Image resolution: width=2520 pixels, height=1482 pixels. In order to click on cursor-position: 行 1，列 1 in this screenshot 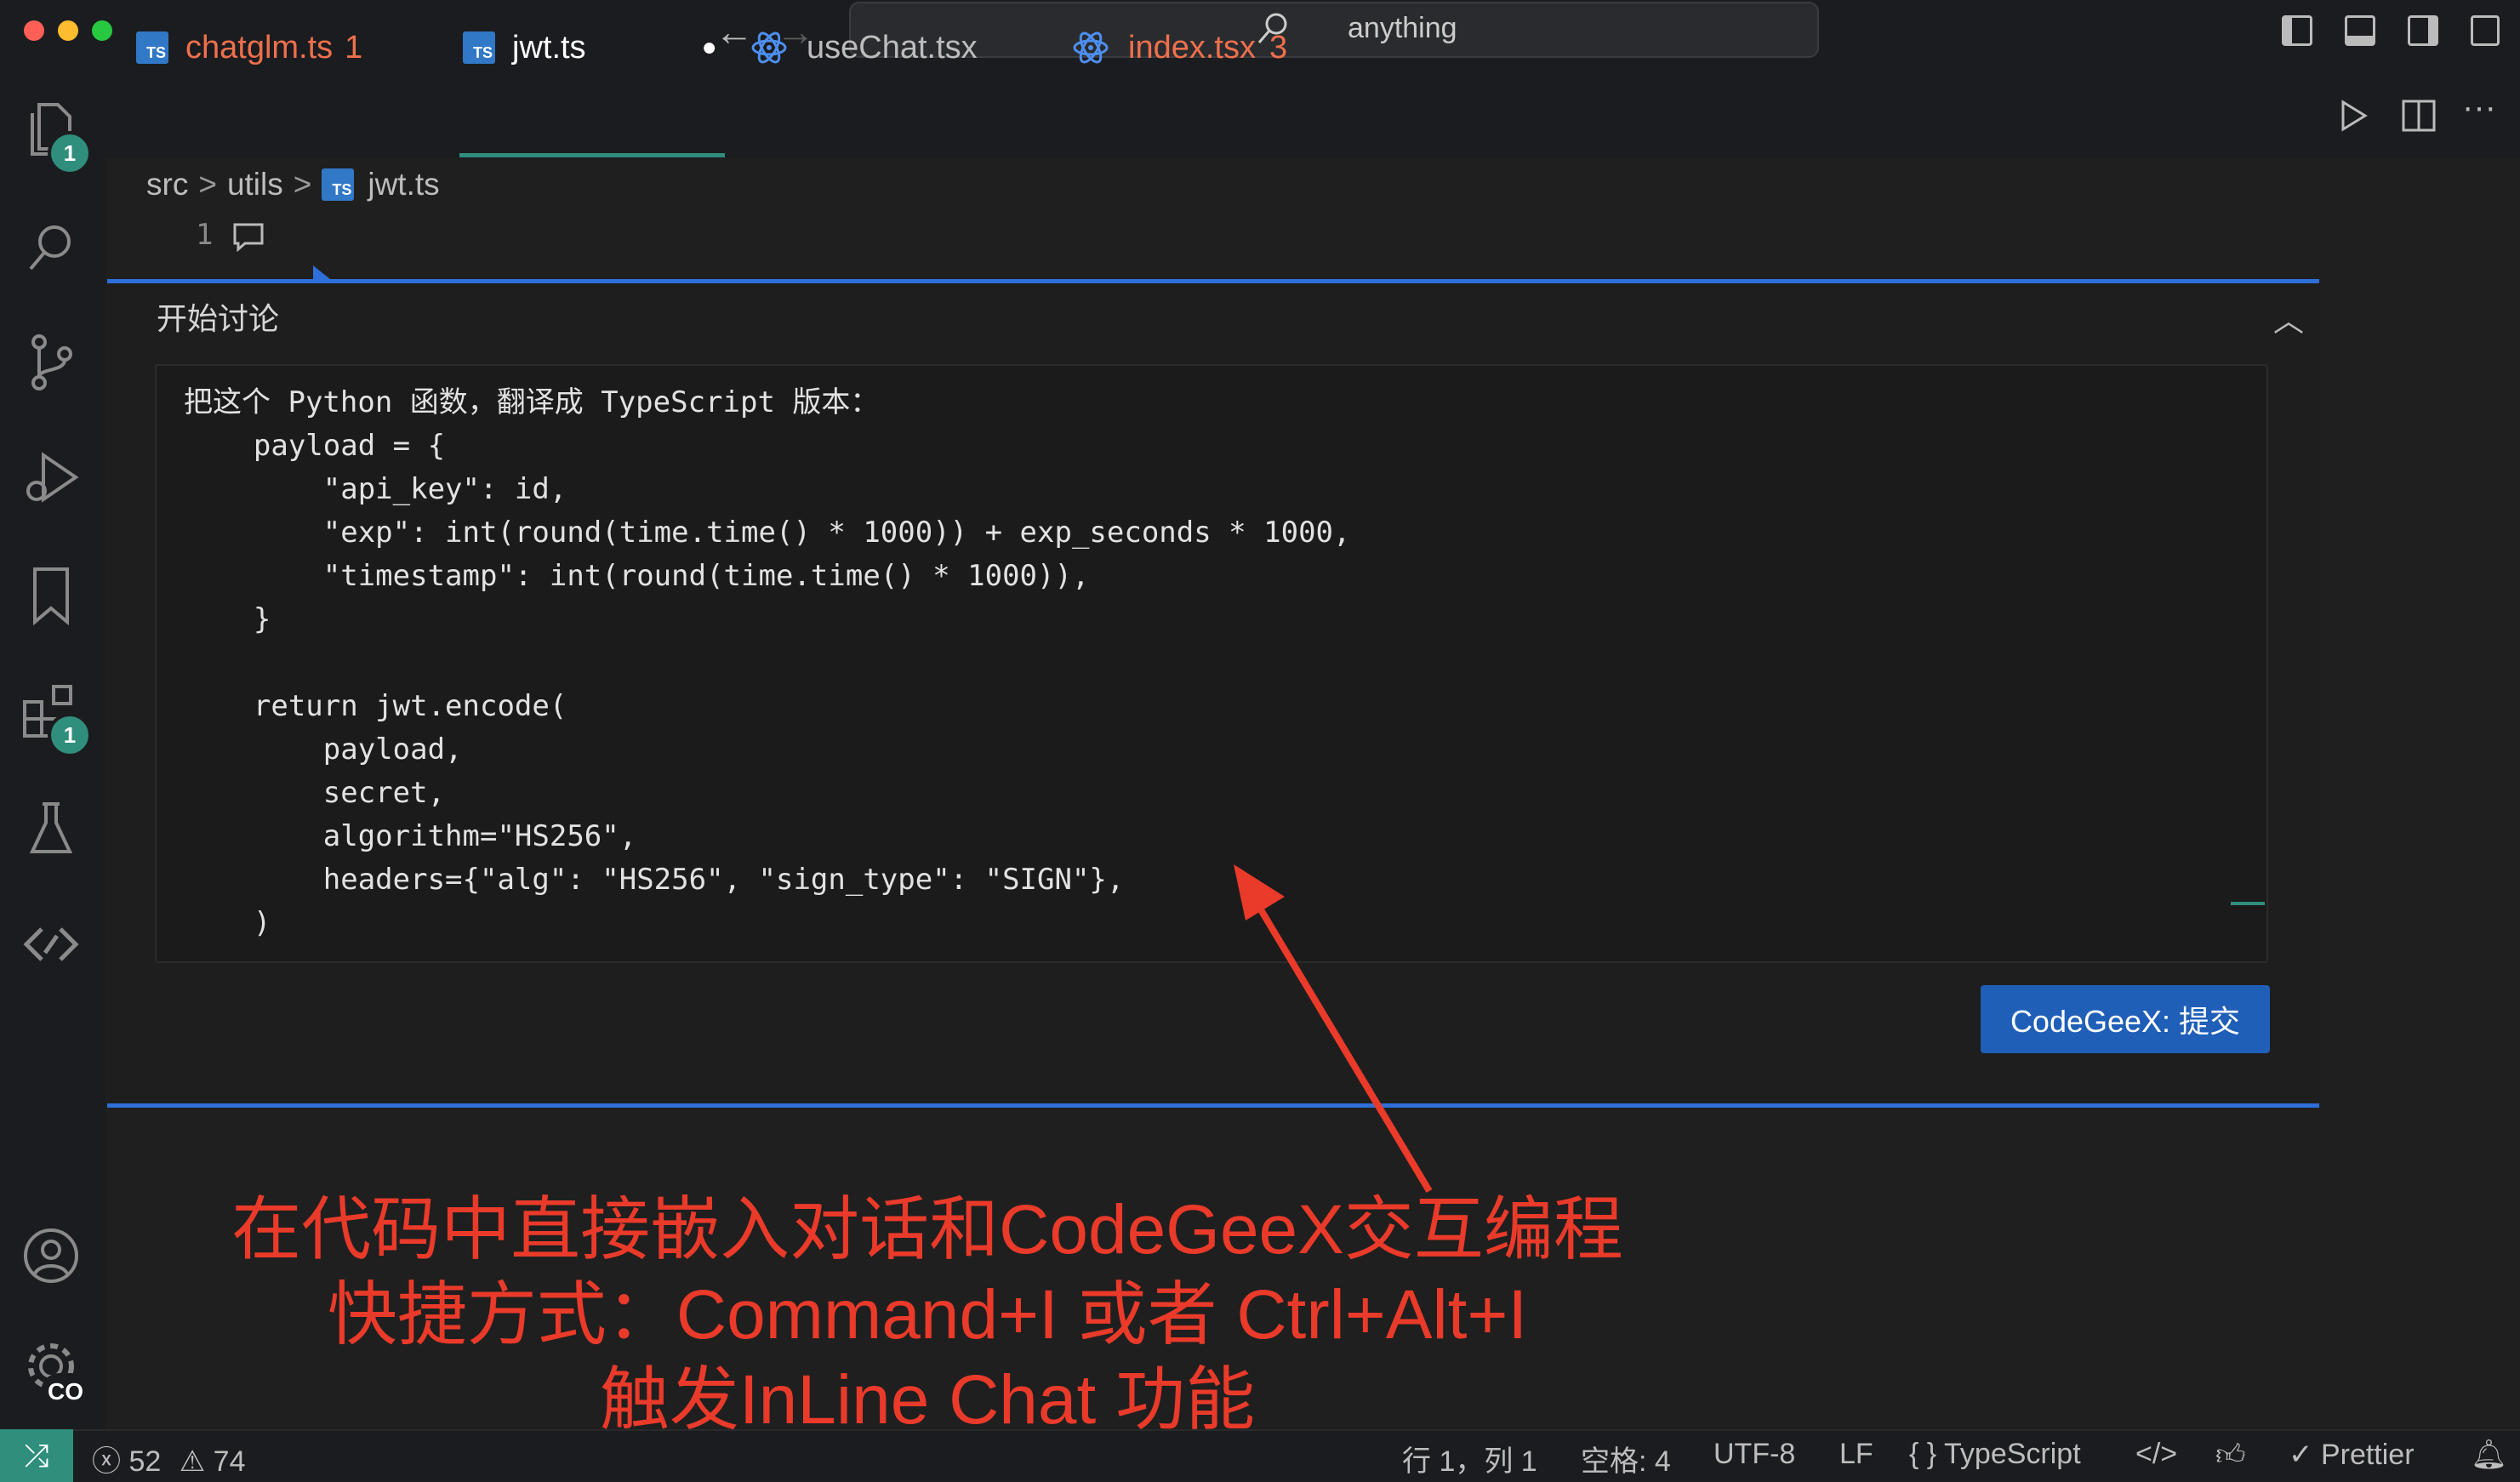, I will do `click(1469, 1459)`.